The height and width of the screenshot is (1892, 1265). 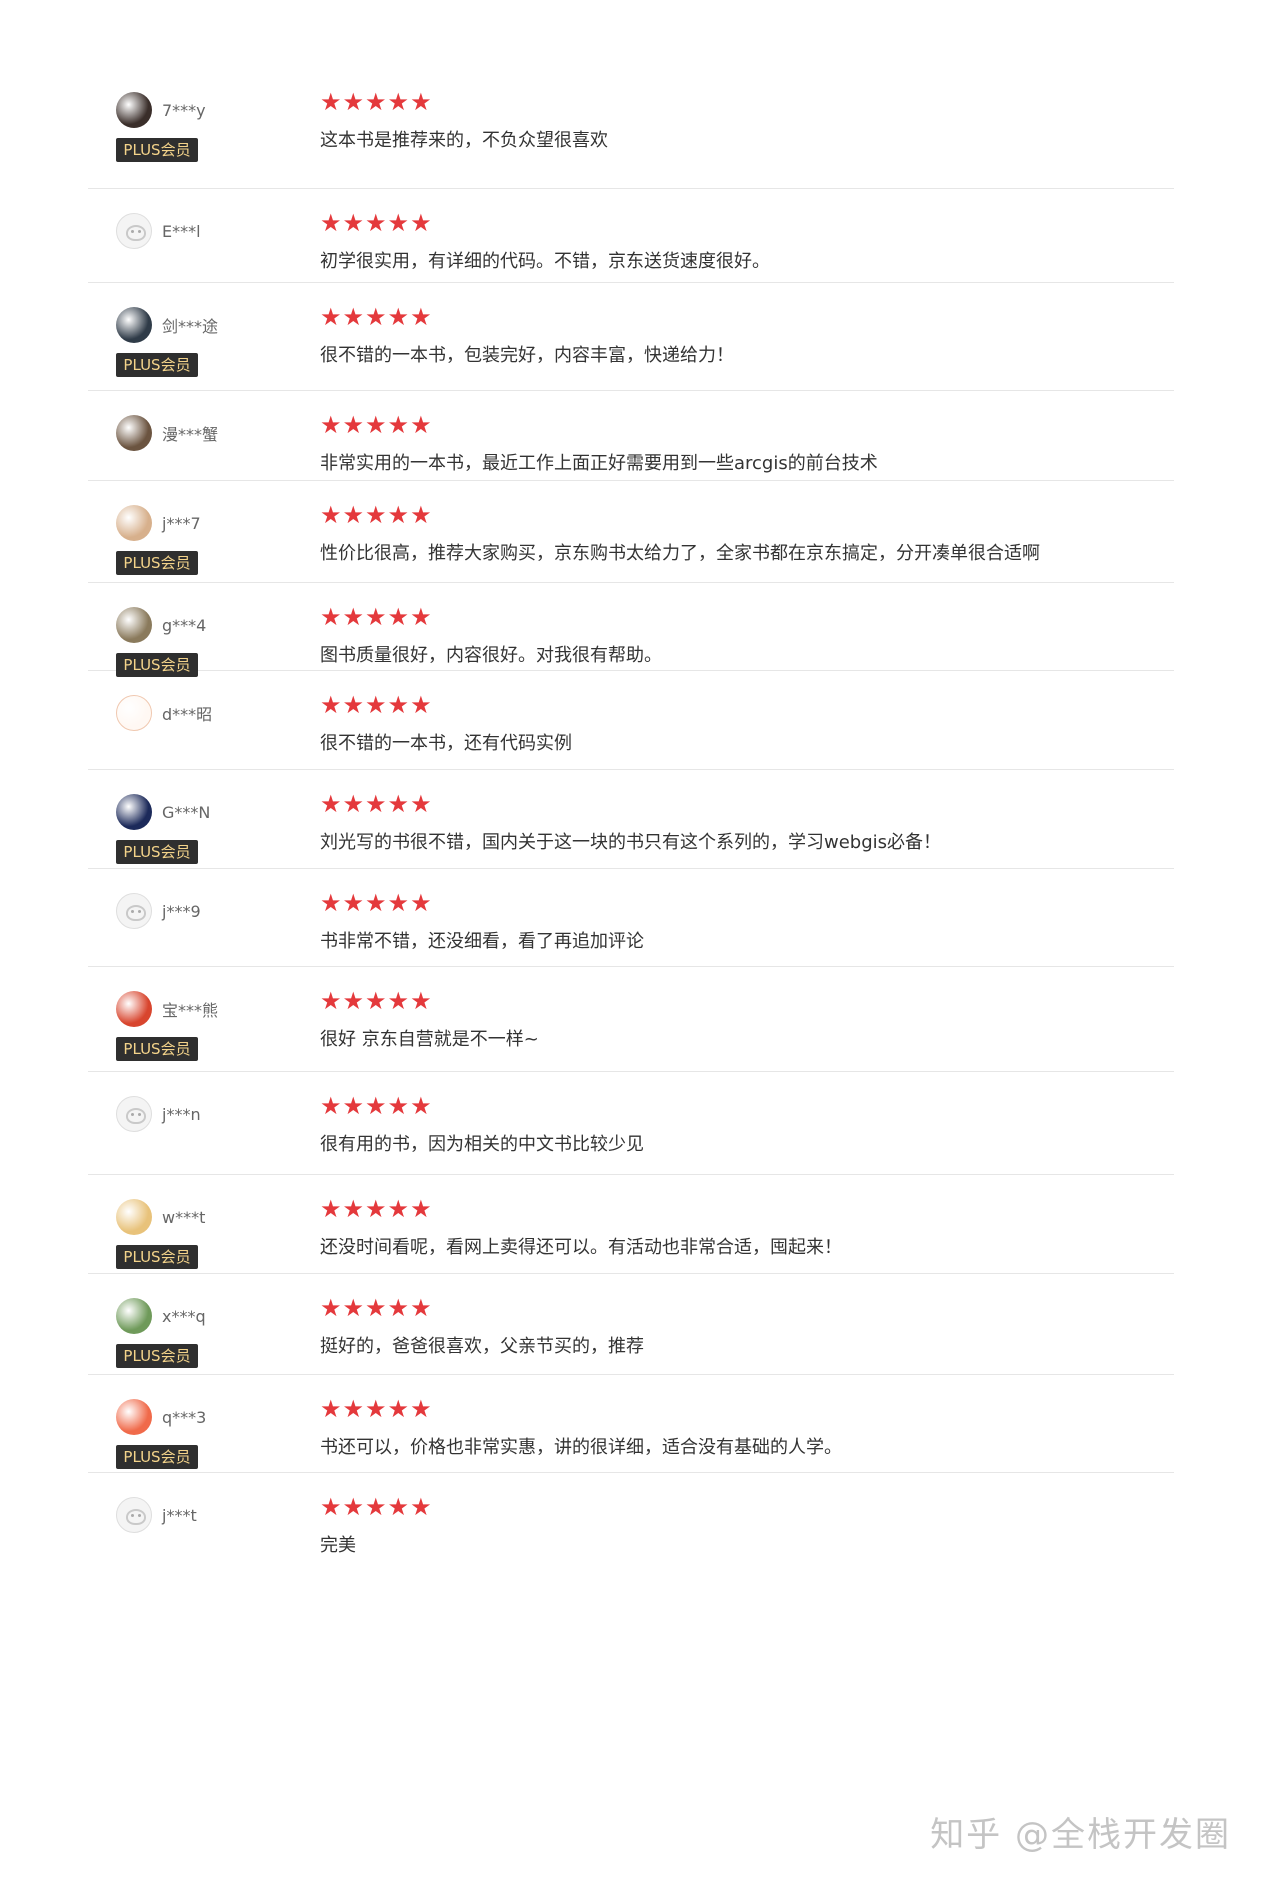 What do you see at coordinates (201, 1515) in the screenshot?
I see `review-user: j***t` at bounding box center [201, 1515].